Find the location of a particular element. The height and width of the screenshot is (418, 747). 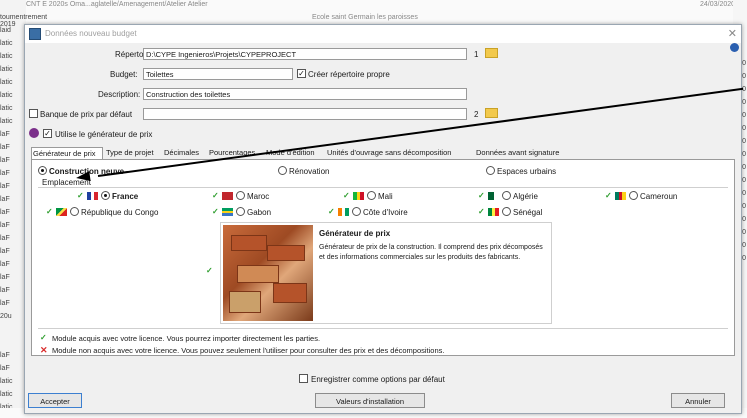

accepter-button: Accepter is located at coordinates (55, 400).